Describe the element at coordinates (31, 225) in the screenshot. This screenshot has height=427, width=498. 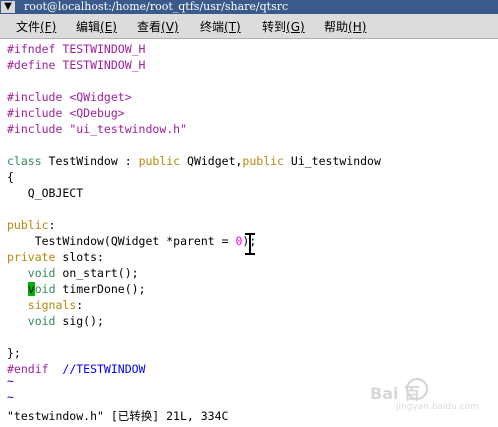
I see `code-line: public:` at that location.